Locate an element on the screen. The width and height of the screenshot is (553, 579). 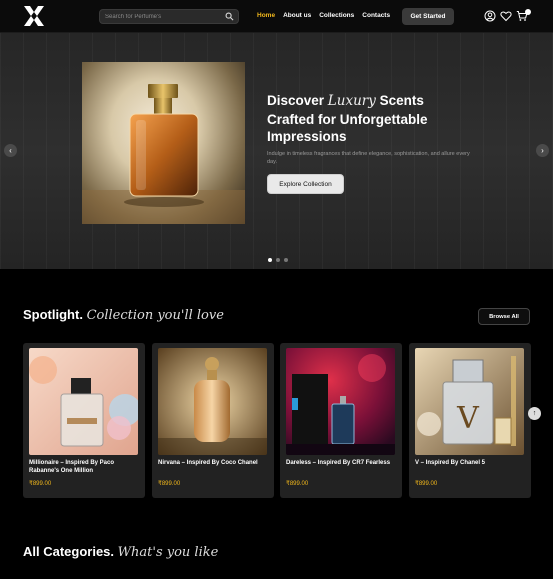
explore-collection-button: Explore Collection is located at coordinates (305, 184).